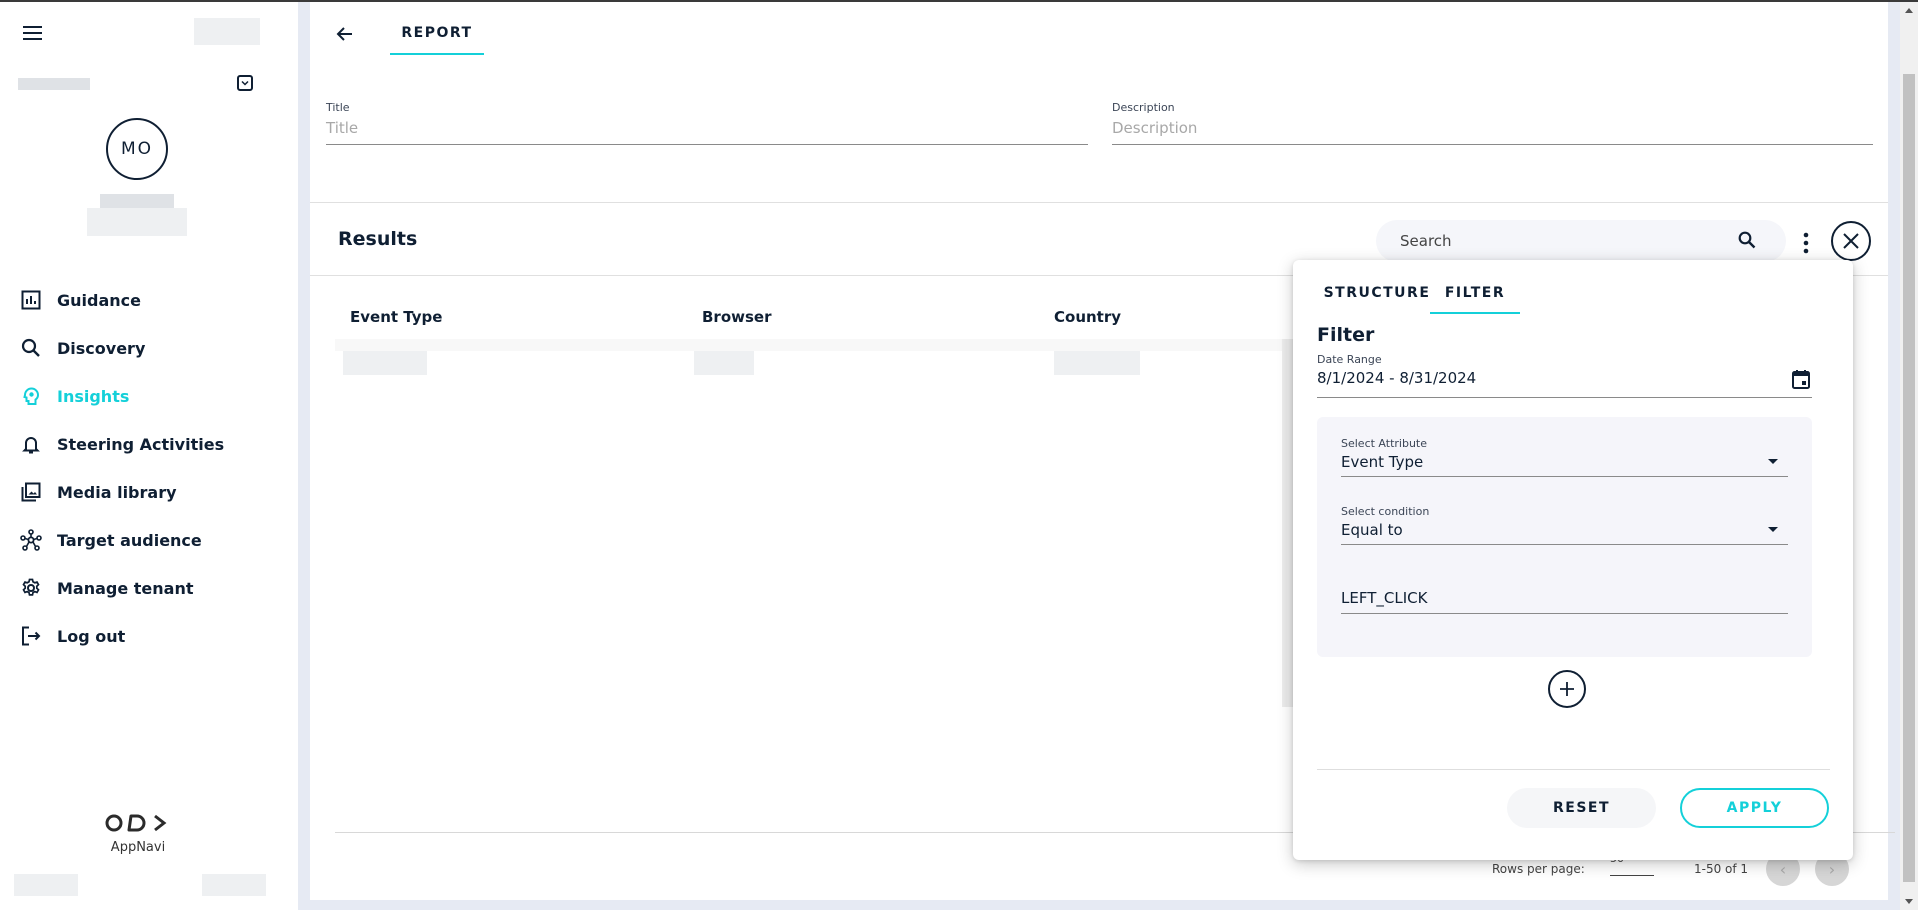 The height and width of the screenshot is (910, 1918). I want to click on plus-icon, so click(1567, 689).